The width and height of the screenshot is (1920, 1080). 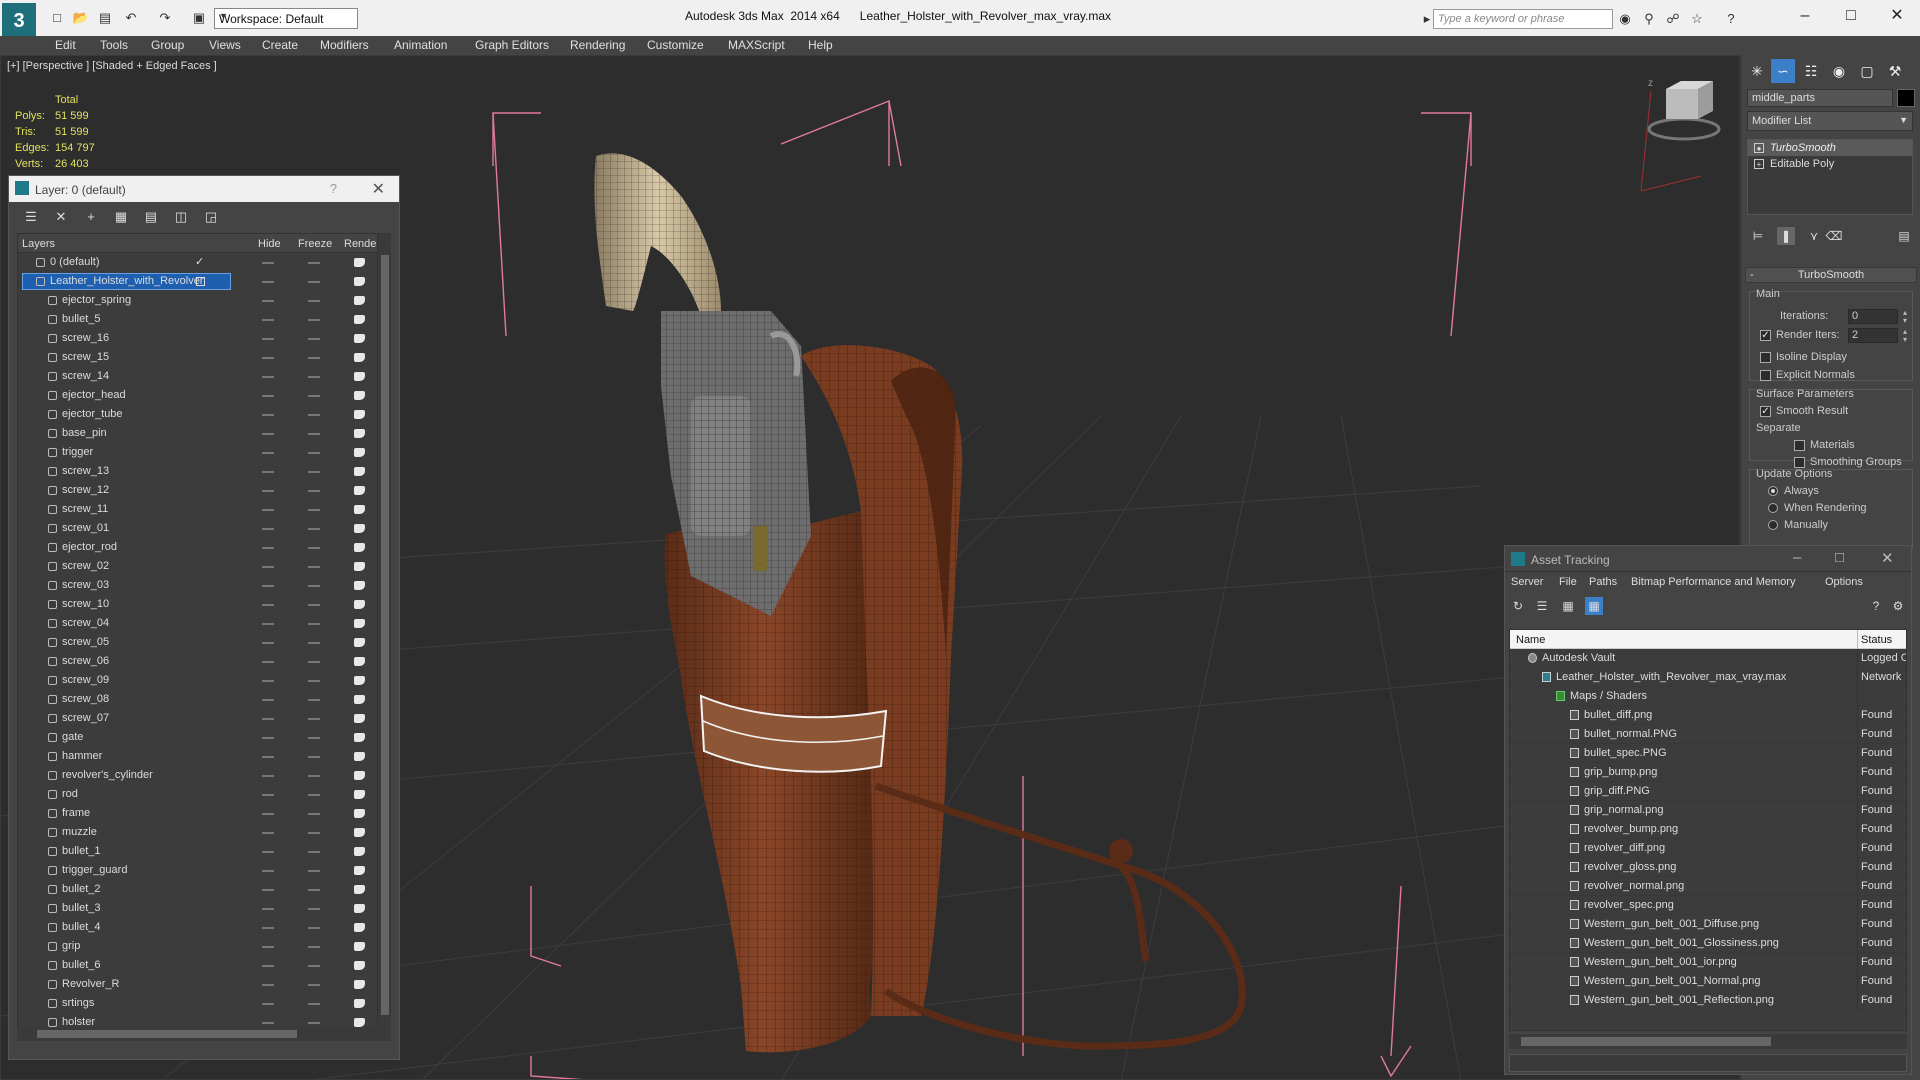 What do you see at coordinates (1783, 71) in the screenshot?
I see `modify-tab-icon: ∽` at bounding box center [1783, 71].